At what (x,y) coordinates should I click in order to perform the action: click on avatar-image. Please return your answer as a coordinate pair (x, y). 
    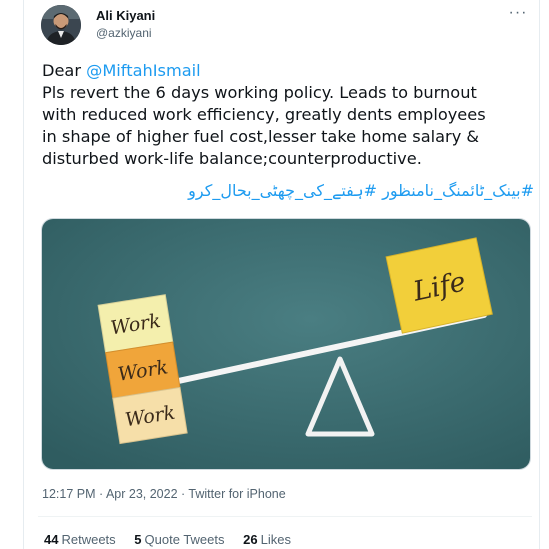
    Looking at the image, I should click on (61, 25).